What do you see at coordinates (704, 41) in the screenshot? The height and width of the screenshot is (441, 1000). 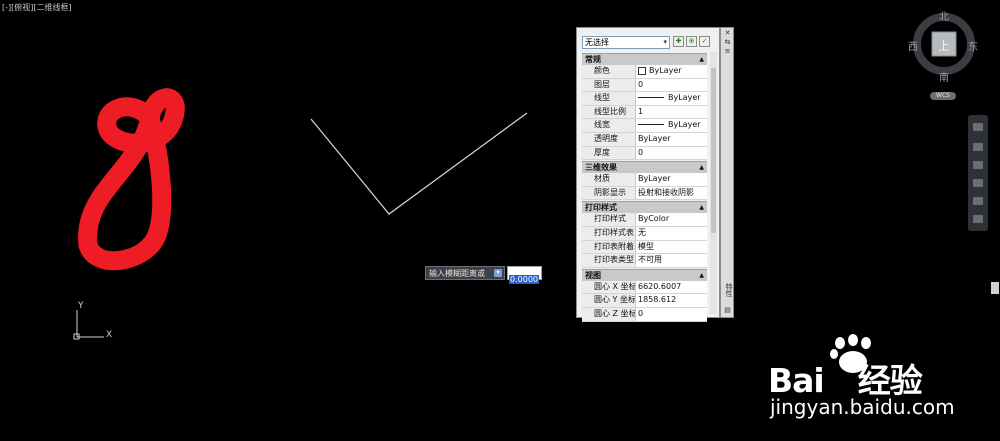 I see `quick-select-button: ✓` at bounding box center [704, 41].